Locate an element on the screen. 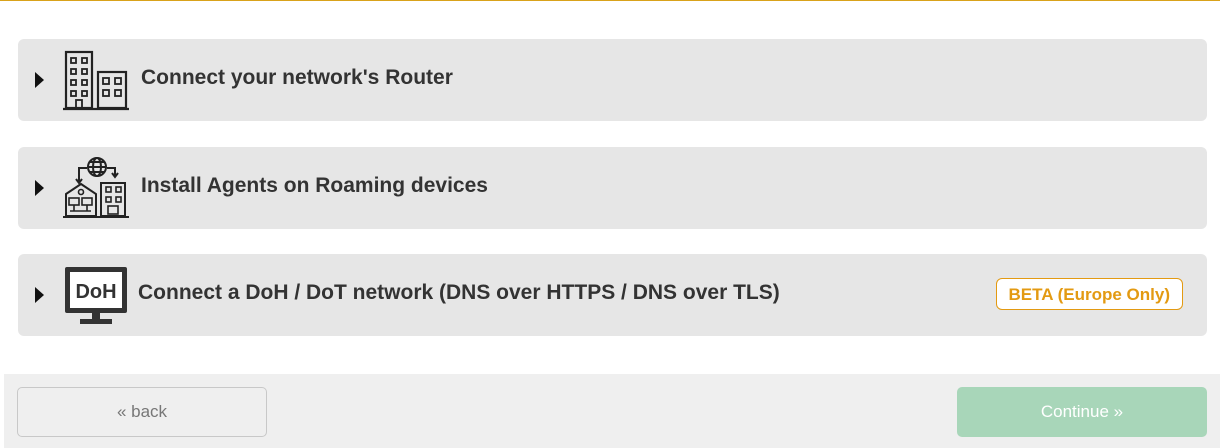 This screenshot has width=1220, height=448. continue-button: Continue » is located at coordinates (1082, 412).